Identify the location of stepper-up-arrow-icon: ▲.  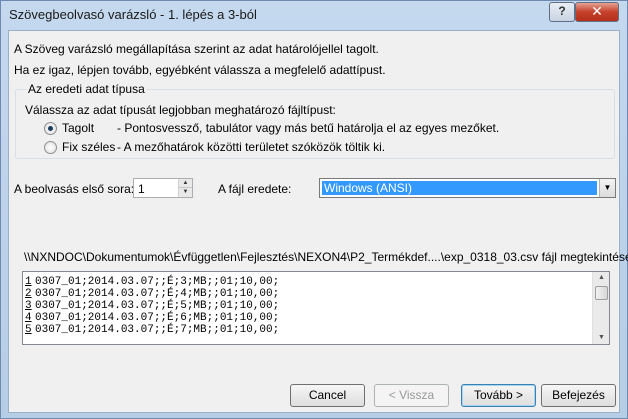
(185, 183).